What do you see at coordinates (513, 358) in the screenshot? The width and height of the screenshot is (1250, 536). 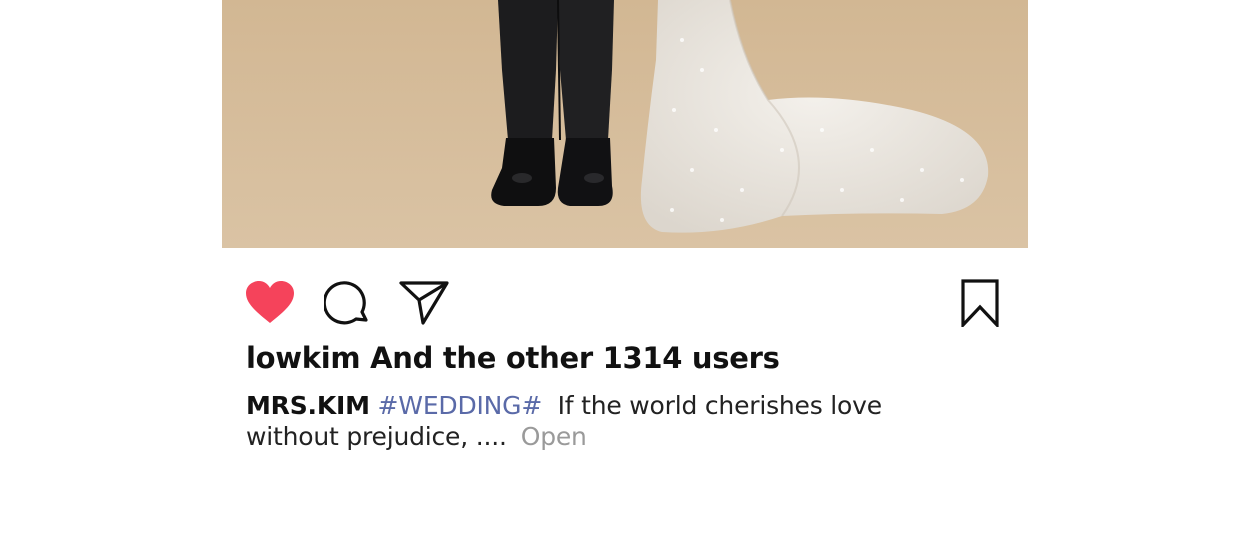 I see `likes-summary: lowkim And the other 1314 users` at bounding box center [513, 358].